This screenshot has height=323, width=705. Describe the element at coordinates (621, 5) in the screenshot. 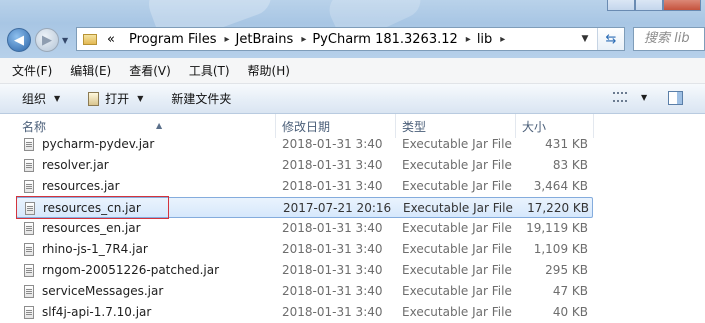

I see `minimize-button` at that location.